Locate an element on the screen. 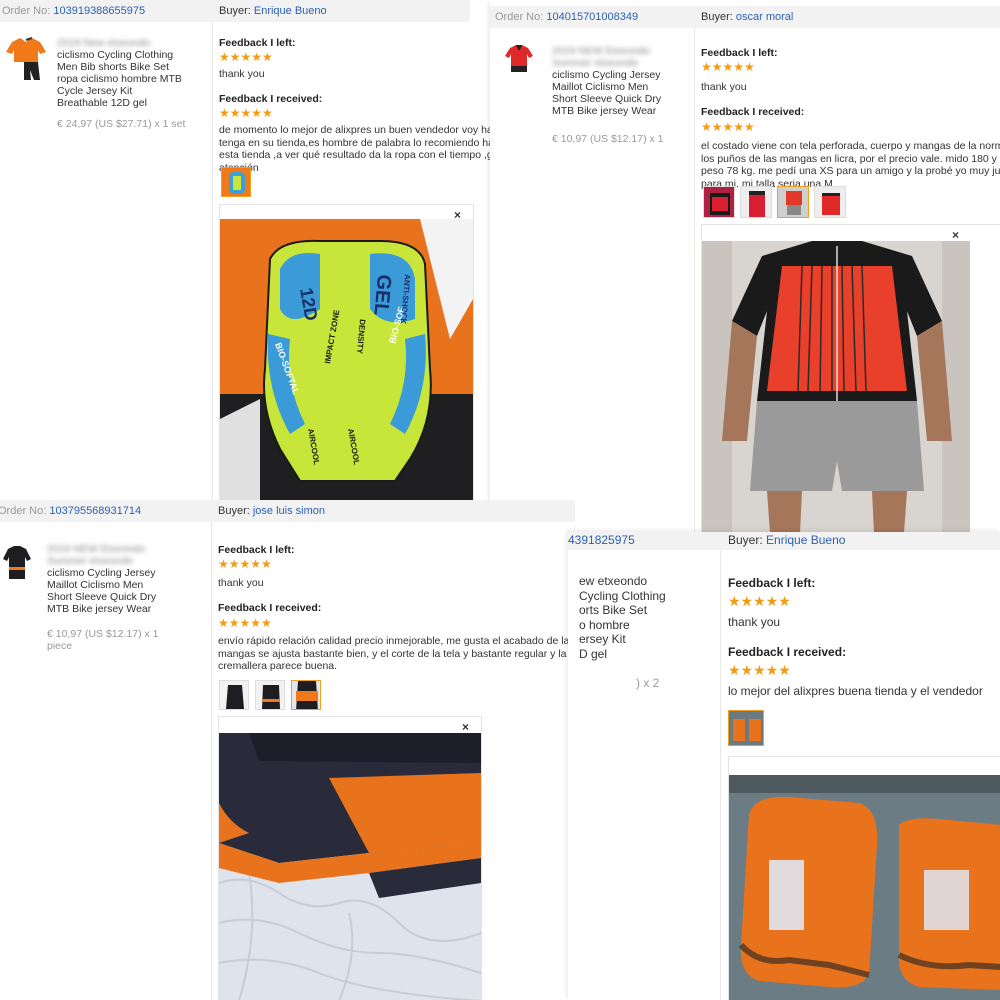 Image resolution: width=1000 pixels, height=1000 pixels. order-number-link: 4391825975 is located at coordinates (601, 540).